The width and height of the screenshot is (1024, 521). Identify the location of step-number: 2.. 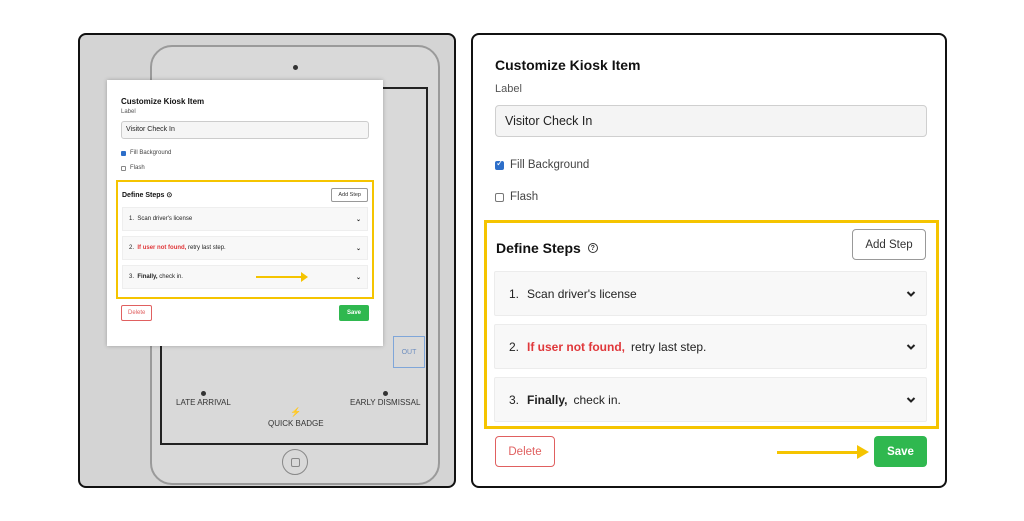
(514, 346).